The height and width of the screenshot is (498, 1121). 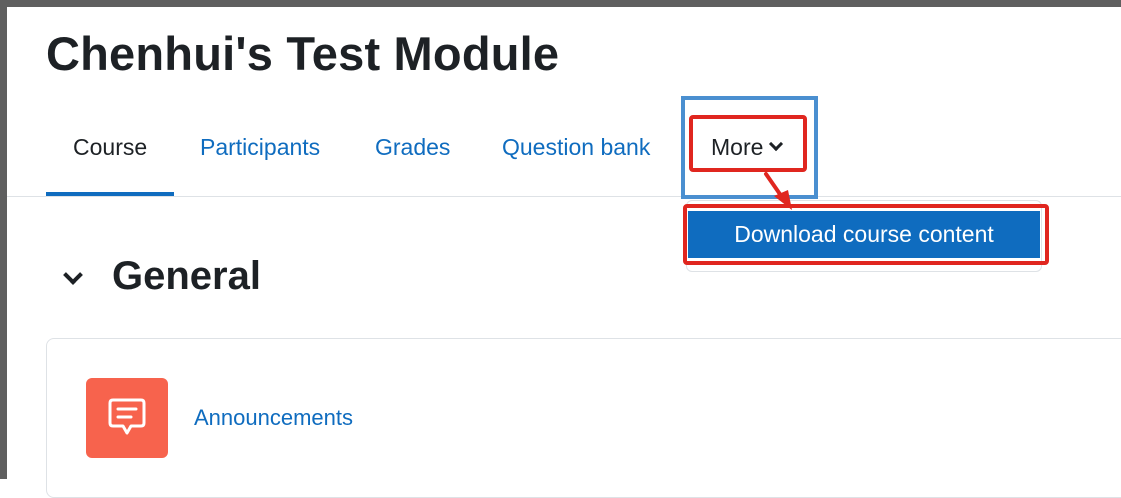 What do you see at coordinates (260, 147) in the screenshot?
I see `tab-participants: Participants` at bounding box center [260, 147].